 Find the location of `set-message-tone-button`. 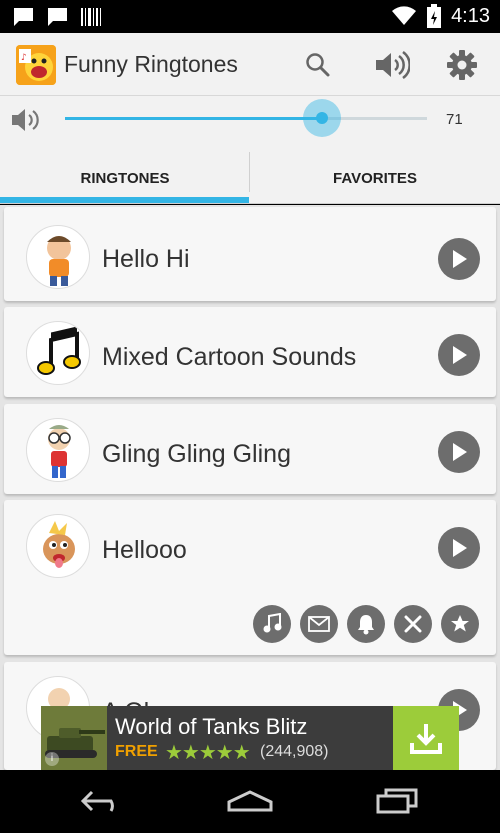

set-message-tone-button is located at coordinates (319, 624).